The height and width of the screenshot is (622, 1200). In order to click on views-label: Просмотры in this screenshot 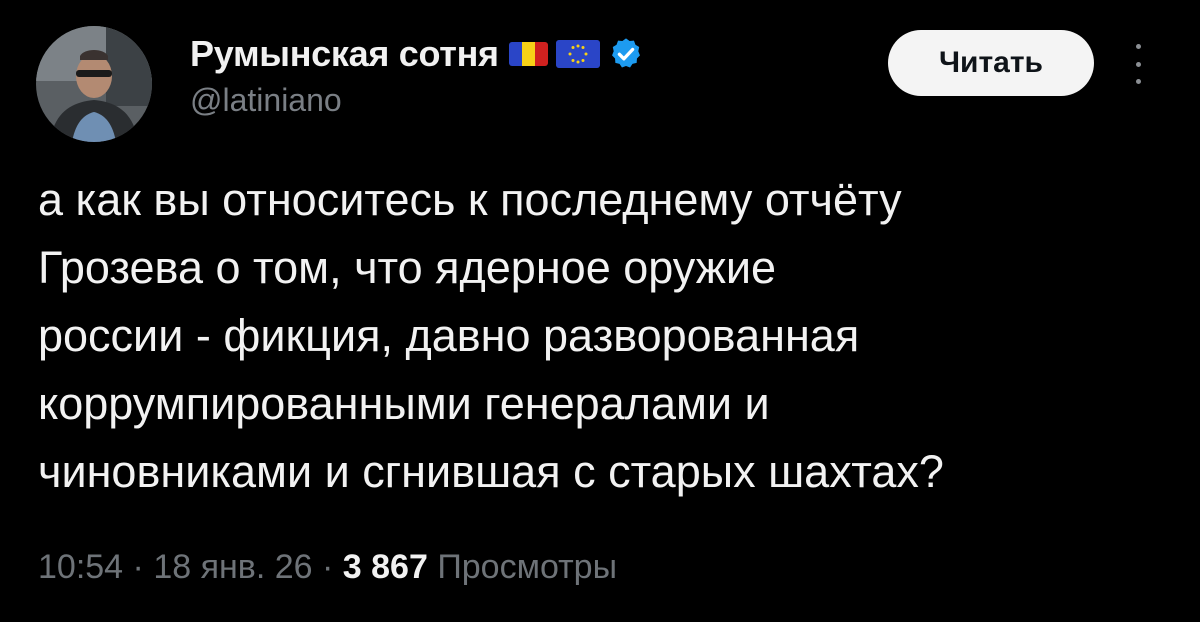, I will do `click(527, 567)`.